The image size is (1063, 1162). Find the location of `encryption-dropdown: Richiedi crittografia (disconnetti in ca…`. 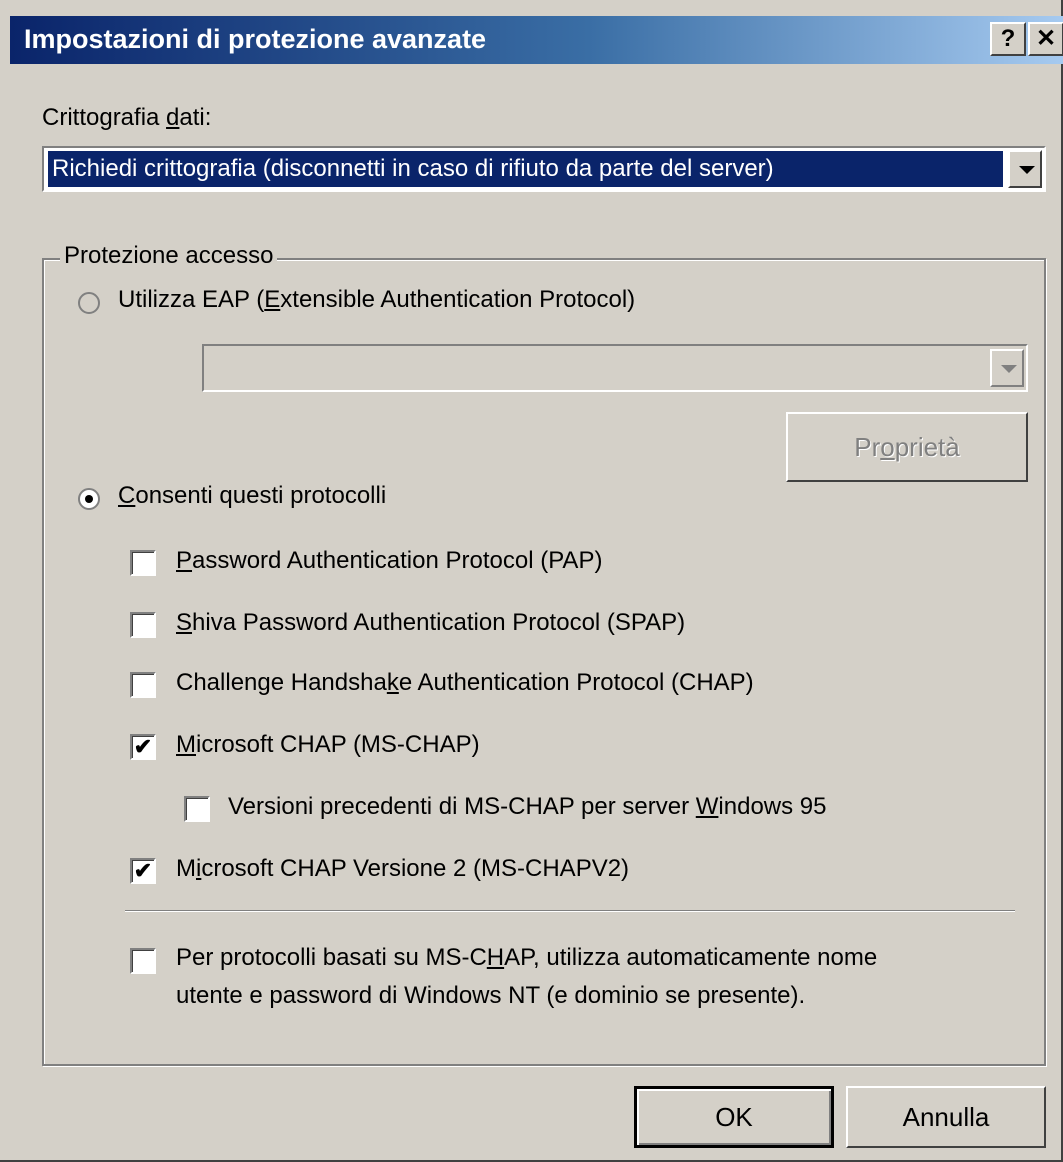

encryption-dropdown: Richiedi crittografia (disconnetti in ca… is located at coordinates (544, 169).